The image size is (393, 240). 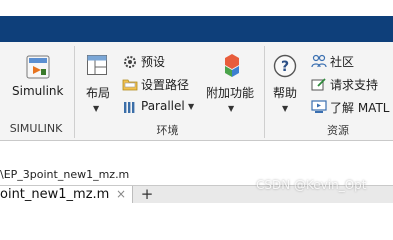 I want to click on addons-button: 附加功能, so click(x=230, y=92).